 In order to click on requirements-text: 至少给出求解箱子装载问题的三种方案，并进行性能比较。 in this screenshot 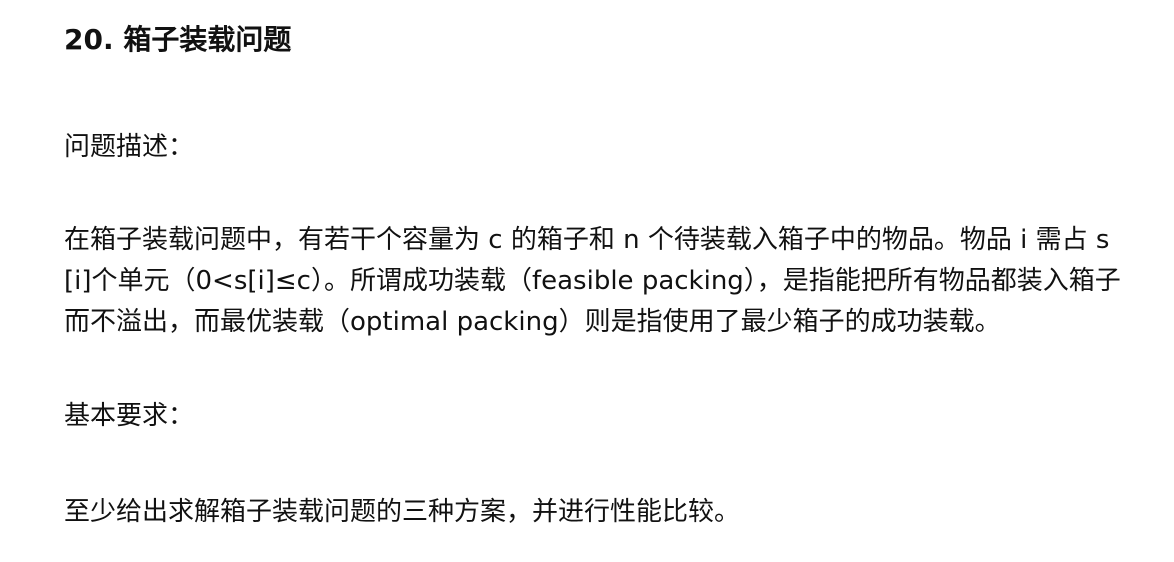, I will do `click(402, 512)`.